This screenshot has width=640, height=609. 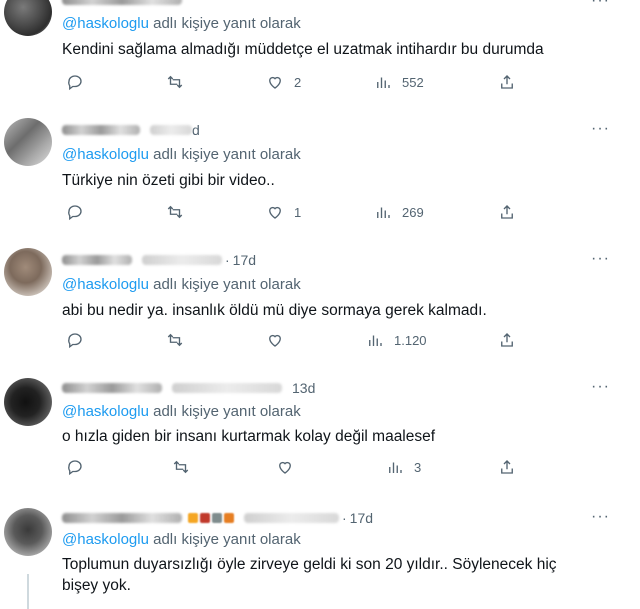 I want to click on views-button: 3, so click(x=403, y=467).